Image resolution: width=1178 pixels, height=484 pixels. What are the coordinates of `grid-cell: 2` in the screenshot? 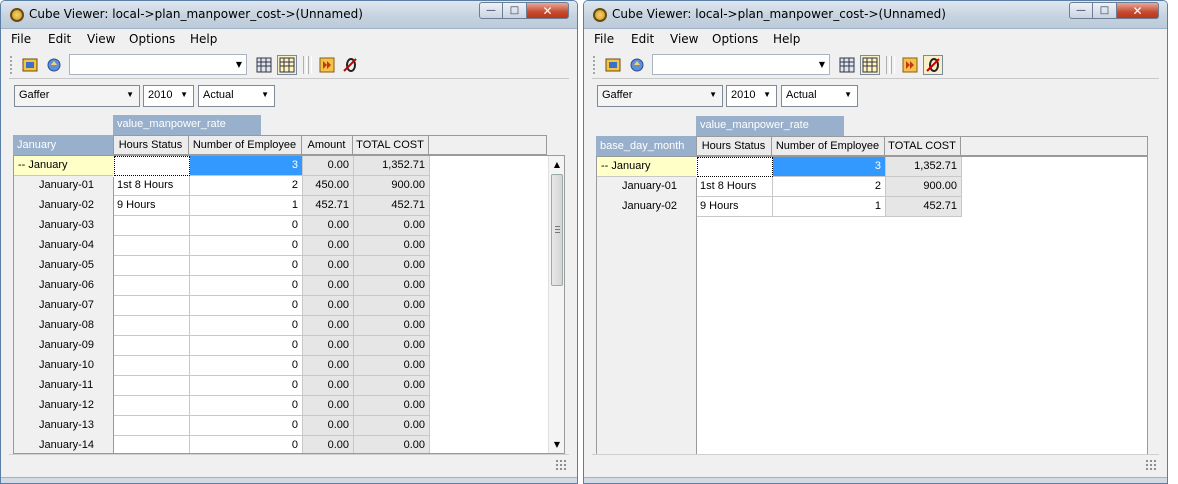 It's located at (829, 187).